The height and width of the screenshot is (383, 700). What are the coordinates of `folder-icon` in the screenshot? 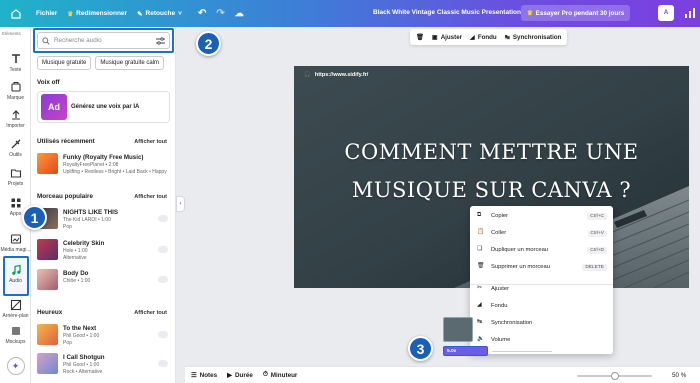 It's located at (15, 173).